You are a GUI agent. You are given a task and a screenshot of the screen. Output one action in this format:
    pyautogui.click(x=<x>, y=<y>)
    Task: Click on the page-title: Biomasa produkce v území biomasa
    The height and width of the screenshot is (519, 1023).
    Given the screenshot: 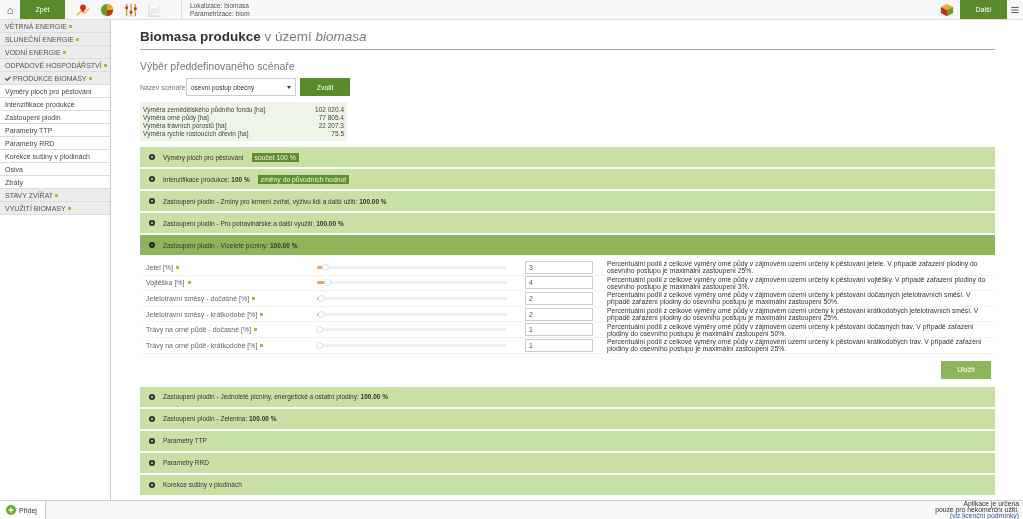 What is the action you would take?
    pyautogui.click(x=567, y=38)
    